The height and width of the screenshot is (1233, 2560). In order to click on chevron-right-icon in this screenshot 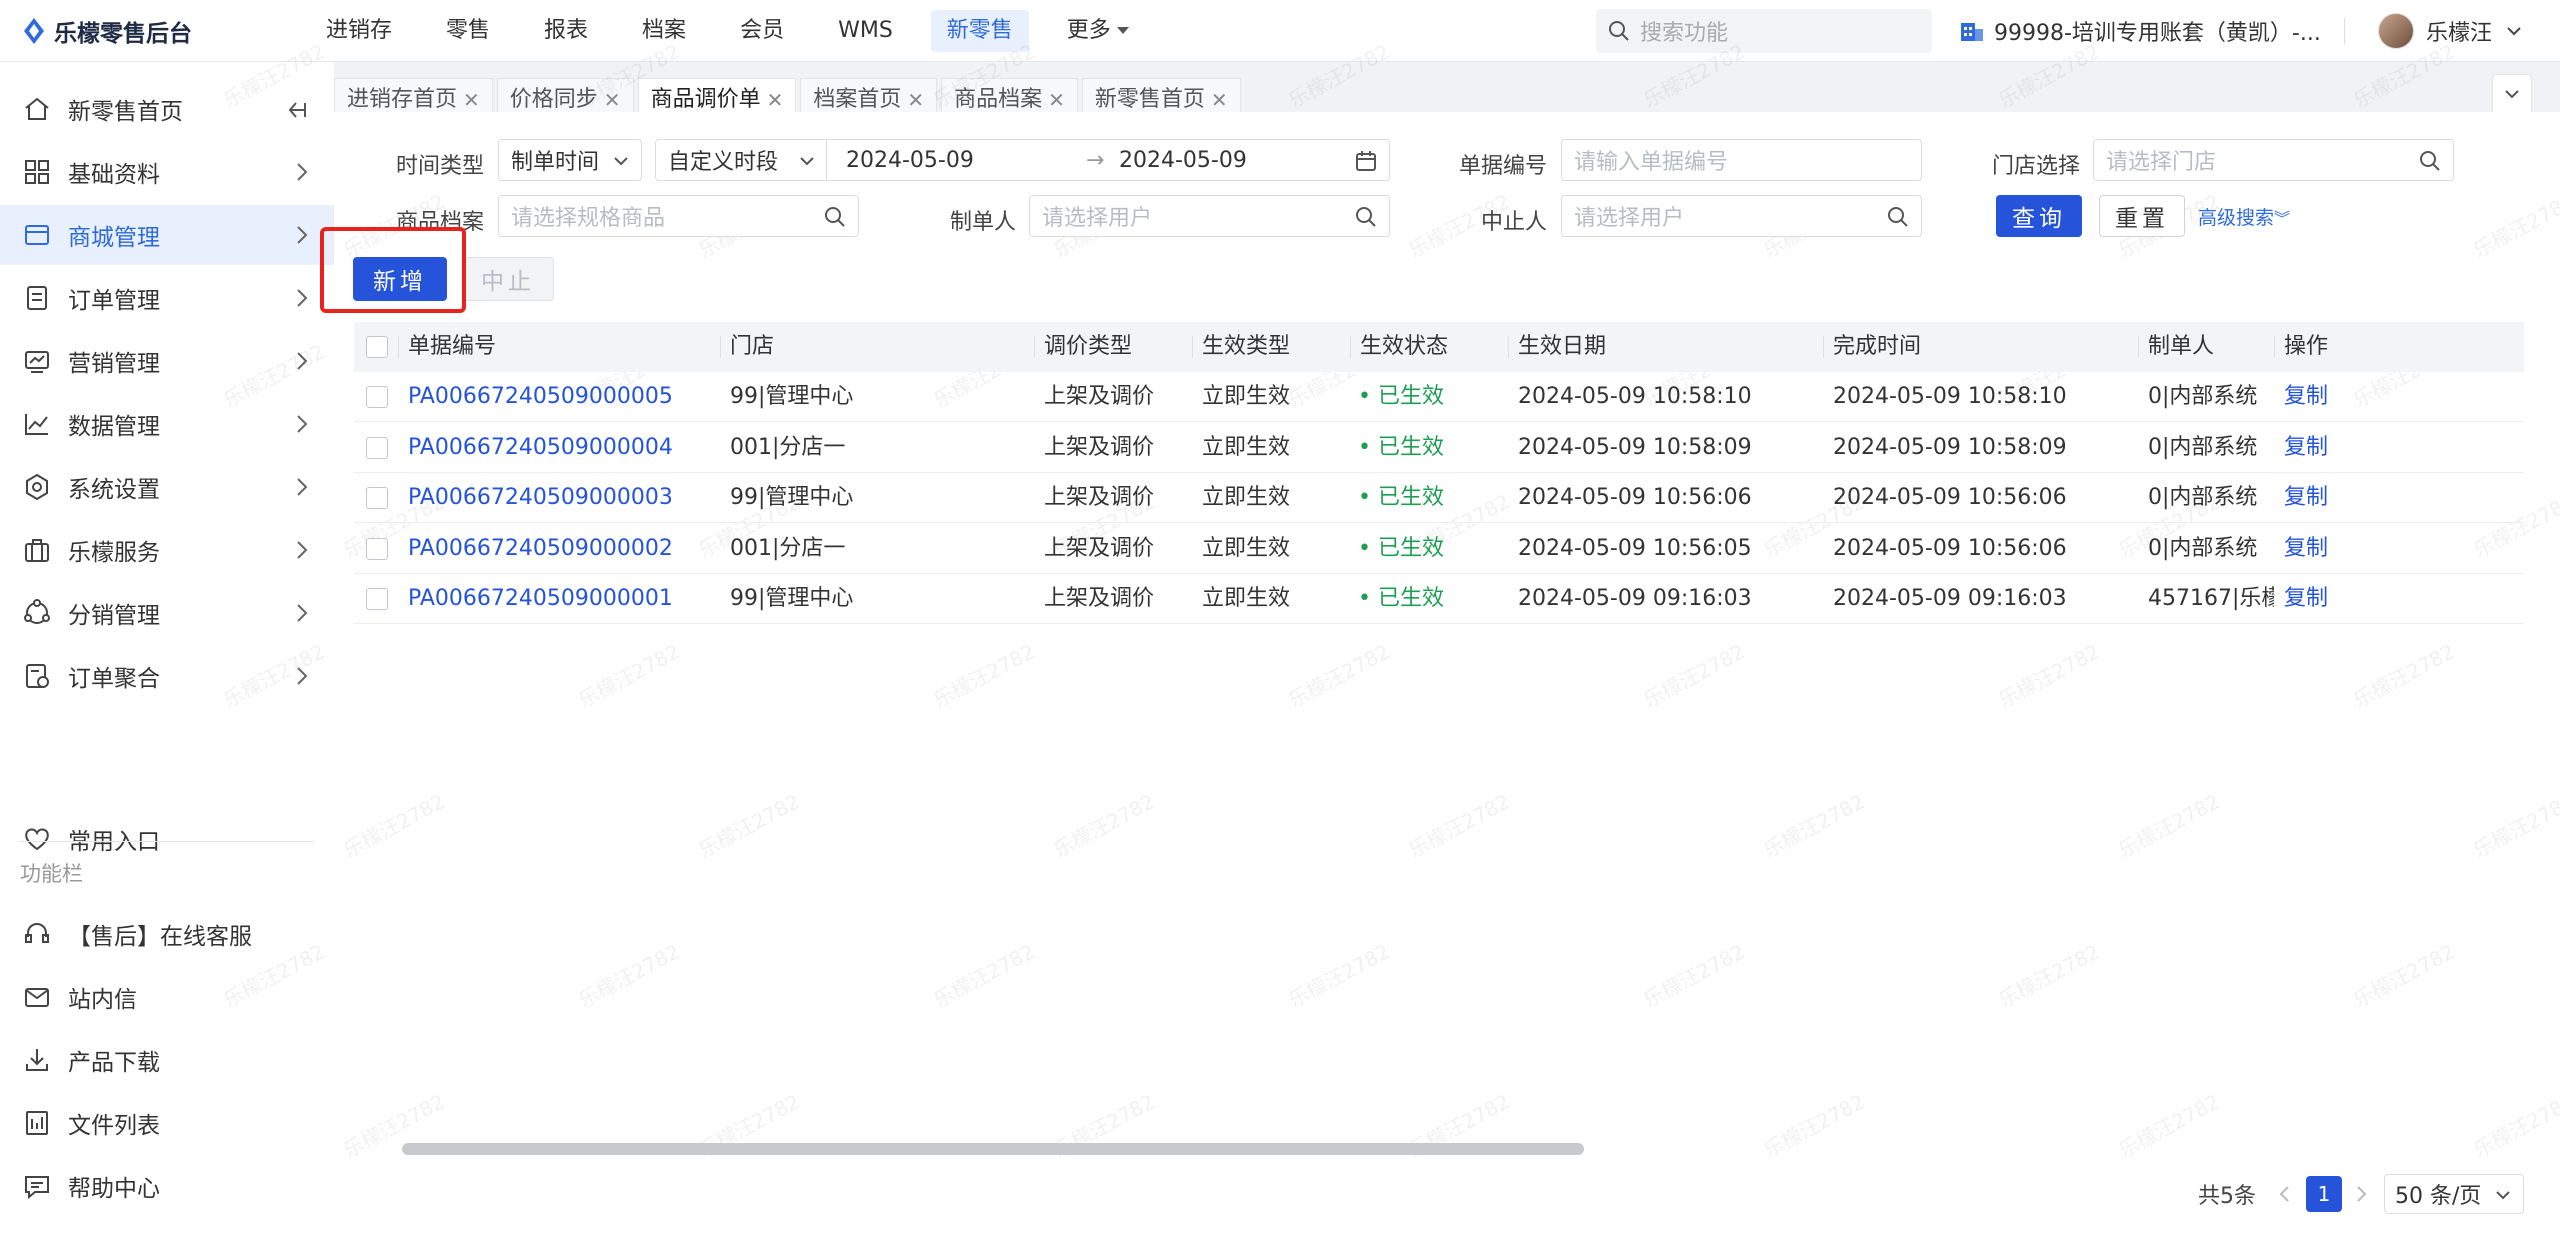, I will do `click(302, 676)`.